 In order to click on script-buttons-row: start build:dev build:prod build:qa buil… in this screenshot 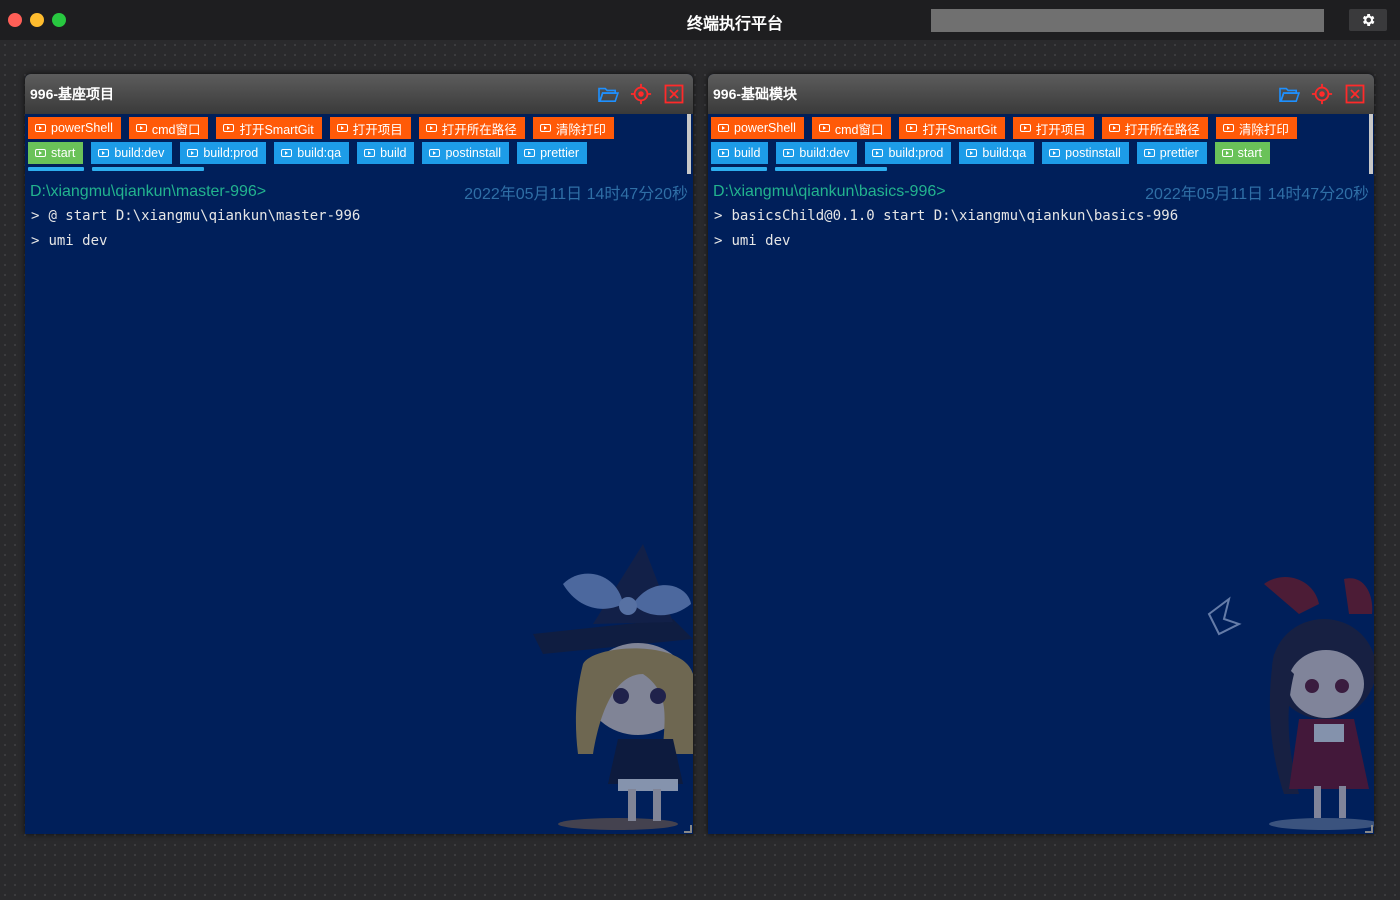, I will do `click(359, 153)`.